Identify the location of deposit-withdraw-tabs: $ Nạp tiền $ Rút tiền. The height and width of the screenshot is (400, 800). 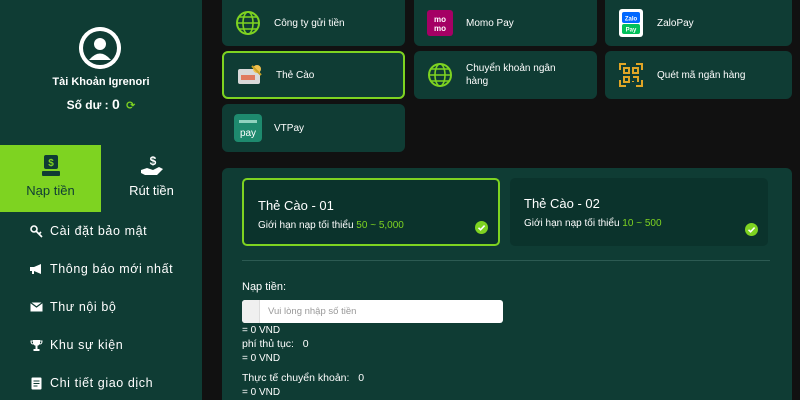
(101, 178).